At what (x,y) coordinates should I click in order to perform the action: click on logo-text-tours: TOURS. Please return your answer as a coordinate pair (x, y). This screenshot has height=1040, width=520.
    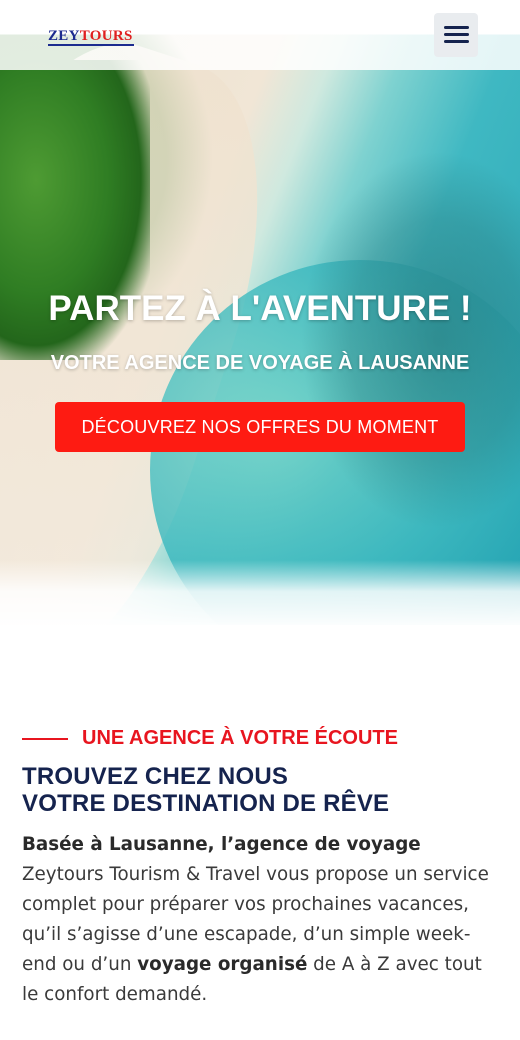
    Looking at the image, I should click on (106, 36).